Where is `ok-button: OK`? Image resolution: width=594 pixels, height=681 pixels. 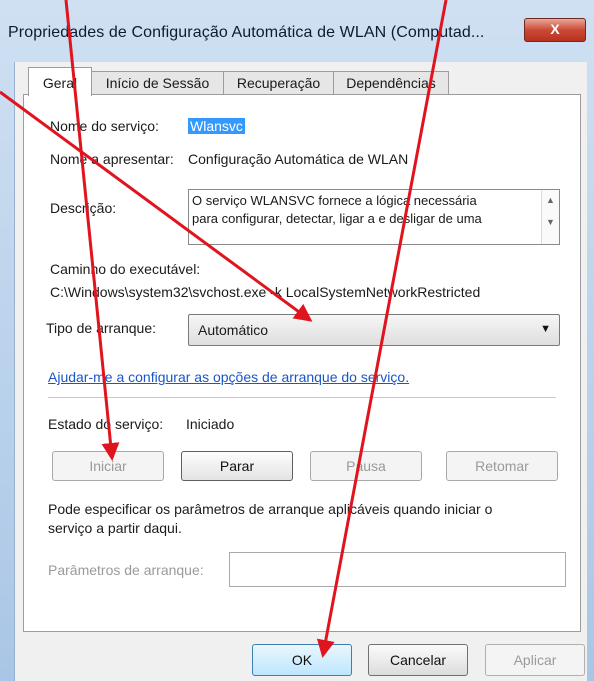 ok-button: OK is located at coordinates (302, 660).